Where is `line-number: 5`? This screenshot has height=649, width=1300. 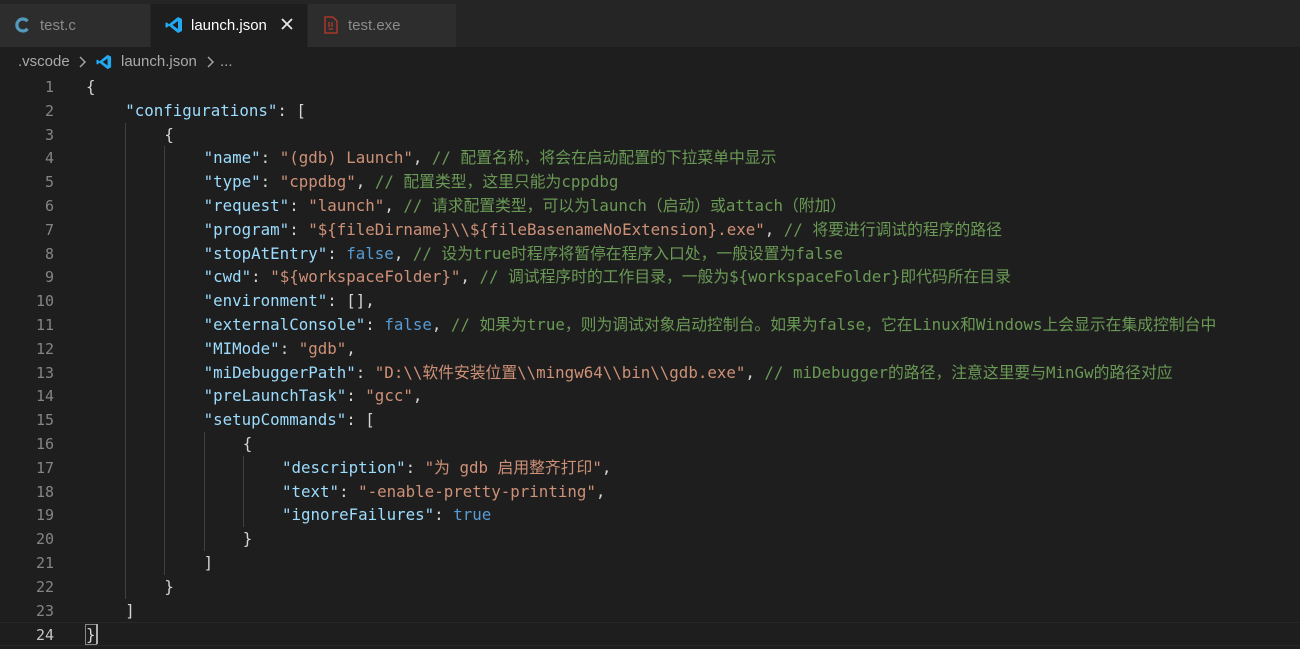
line-number: 5 is located at coordinates (49, 182).